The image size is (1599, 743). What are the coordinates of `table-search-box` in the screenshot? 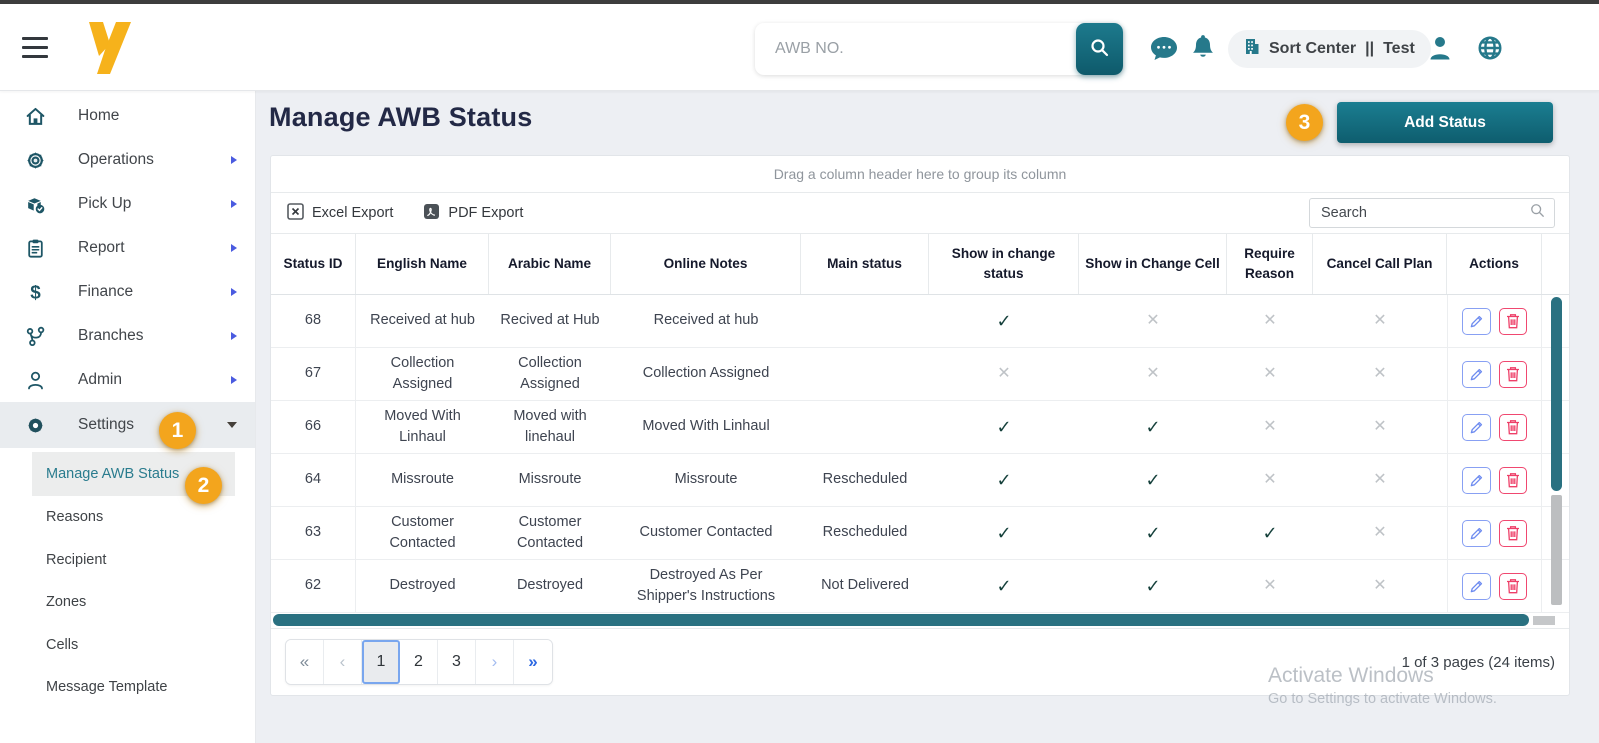 It's located at (1432, 213).